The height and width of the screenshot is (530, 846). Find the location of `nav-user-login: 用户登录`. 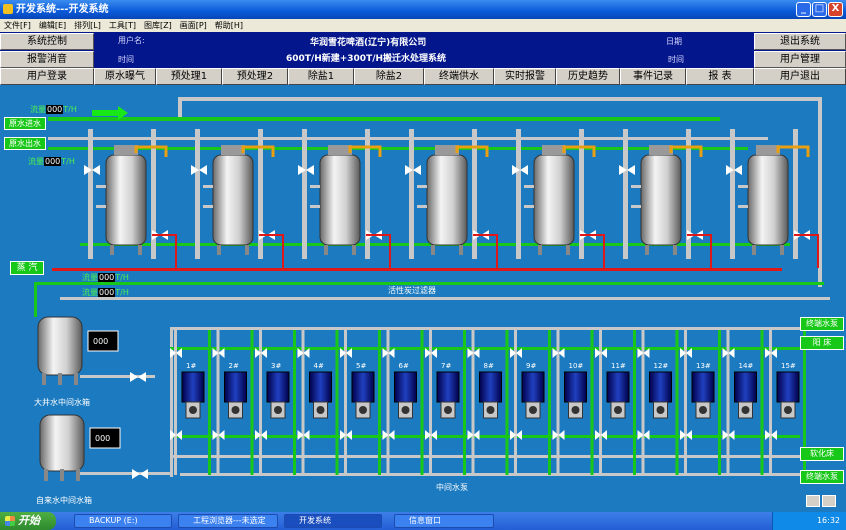

nav-user-login: 用户登录 is located at coordinates (47, 76).